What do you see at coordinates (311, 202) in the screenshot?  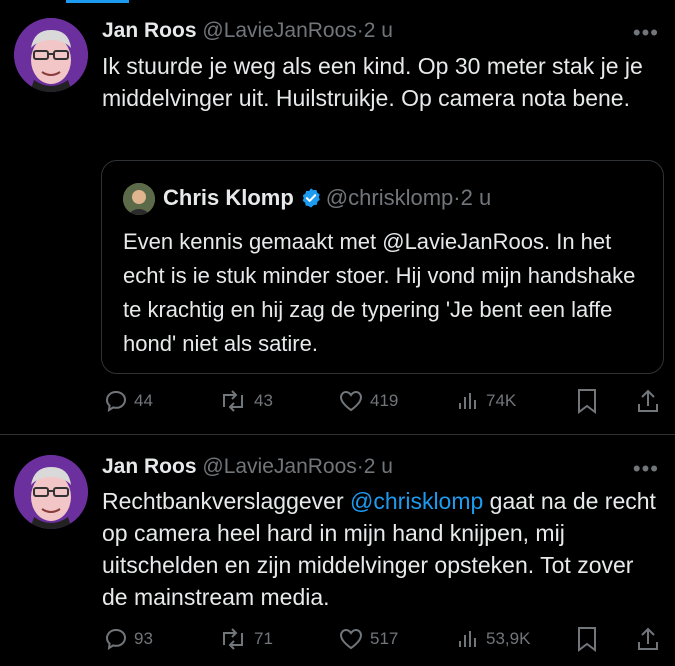 I see `verified-icon` at bounding box center [311, 202].